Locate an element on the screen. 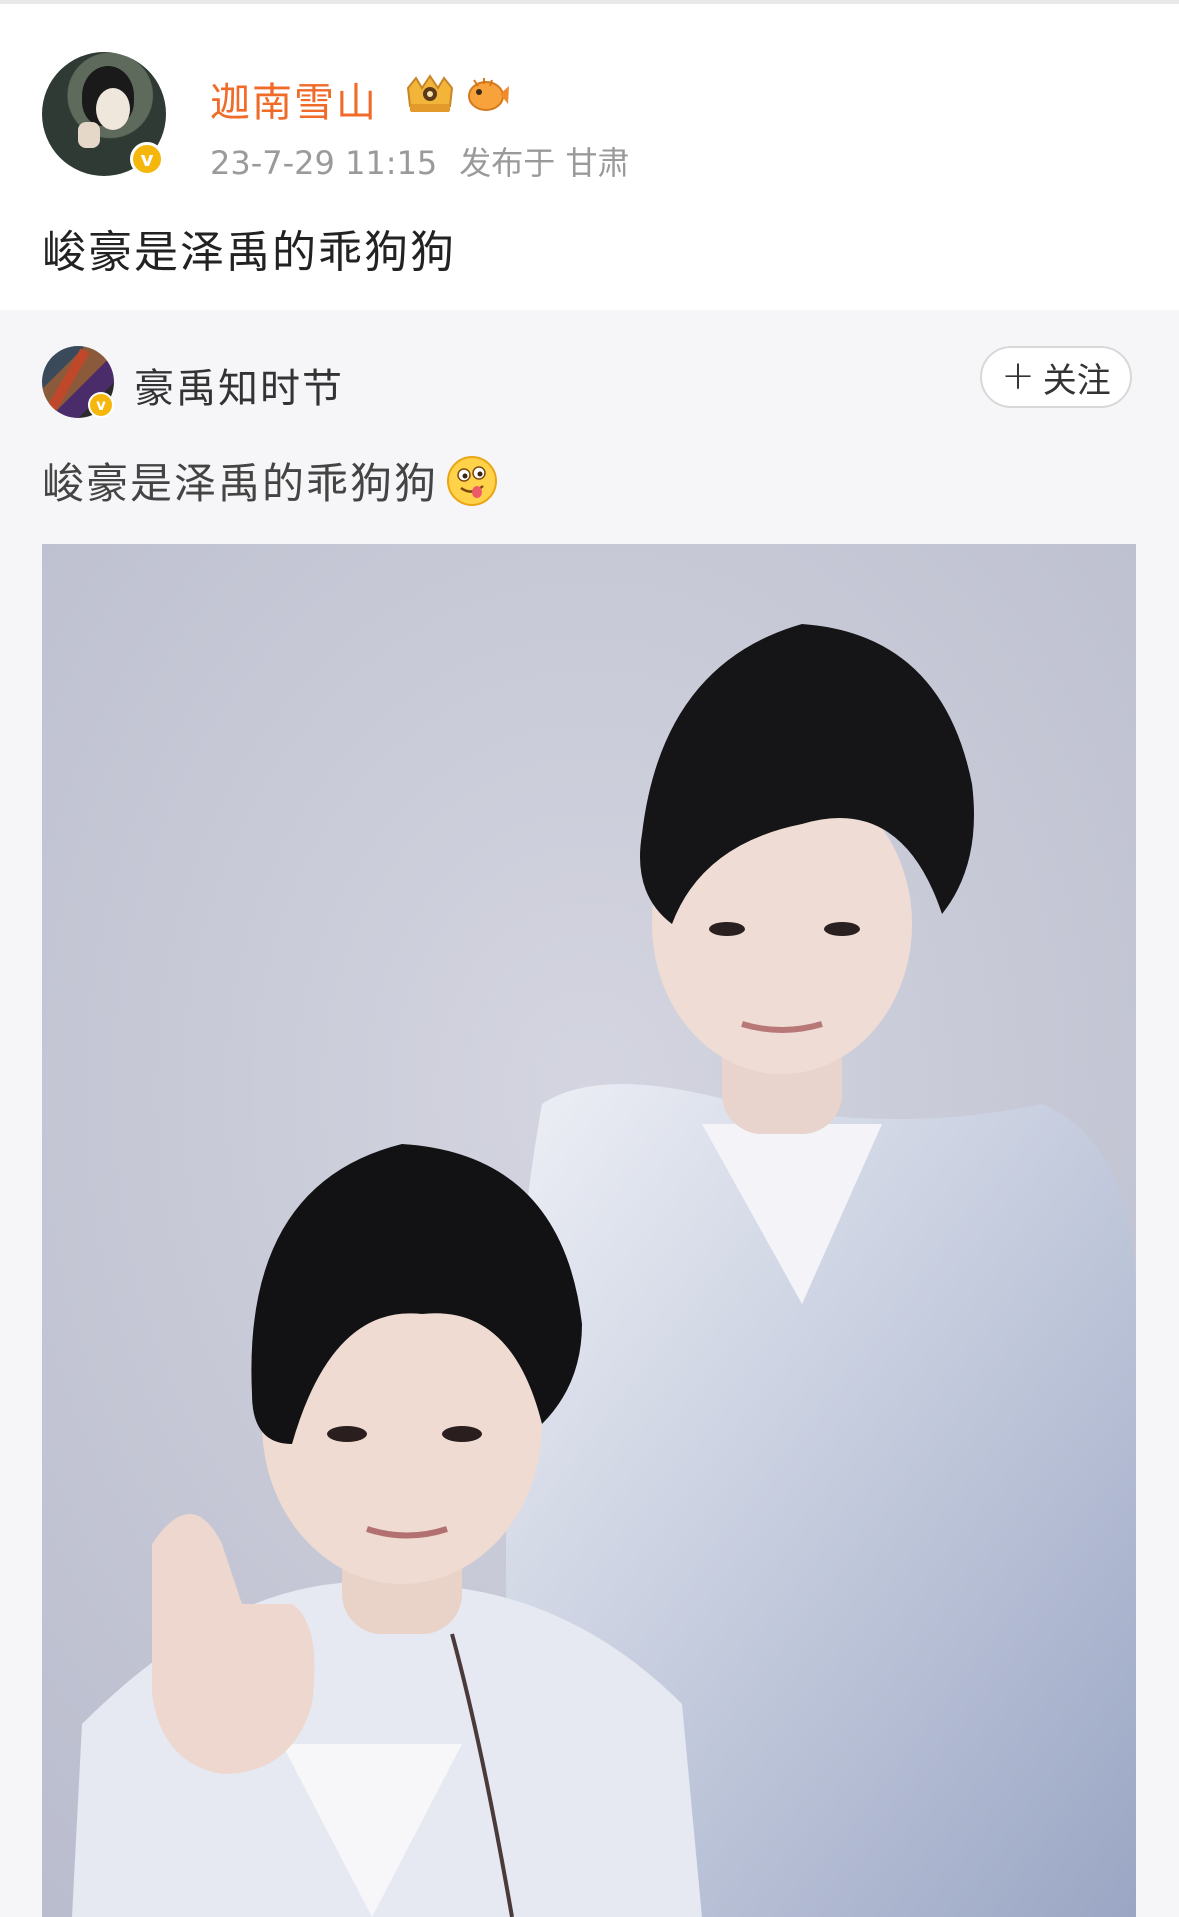 This screenshot has width=1179, height=1917. post-timestamp: 23-7-29 11:15 is located at coordinates (324, 163).